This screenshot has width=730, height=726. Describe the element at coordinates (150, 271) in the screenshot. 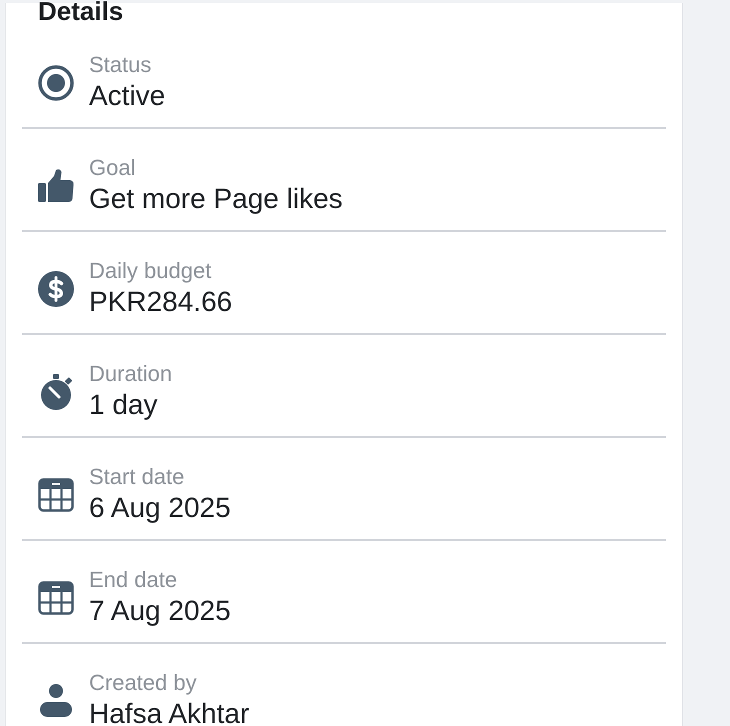

I see `detail-label: Daily budget` at that location.